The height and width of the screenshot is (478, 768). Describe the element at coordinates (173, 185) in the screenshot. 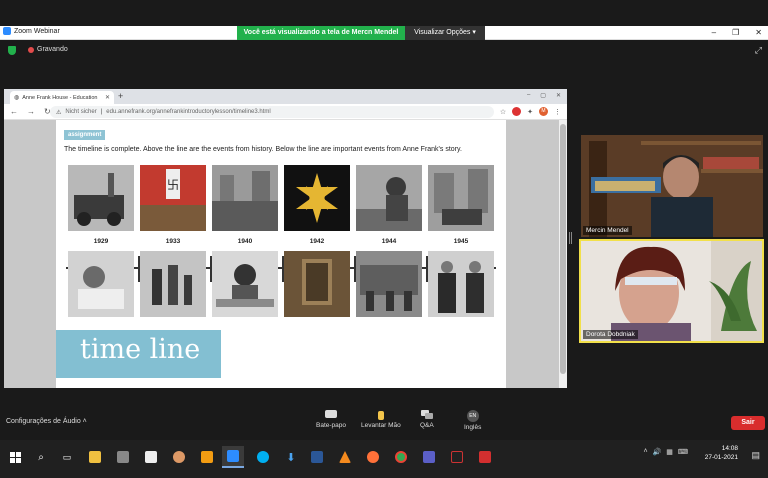

I see `svg-text: 卐` at that location.